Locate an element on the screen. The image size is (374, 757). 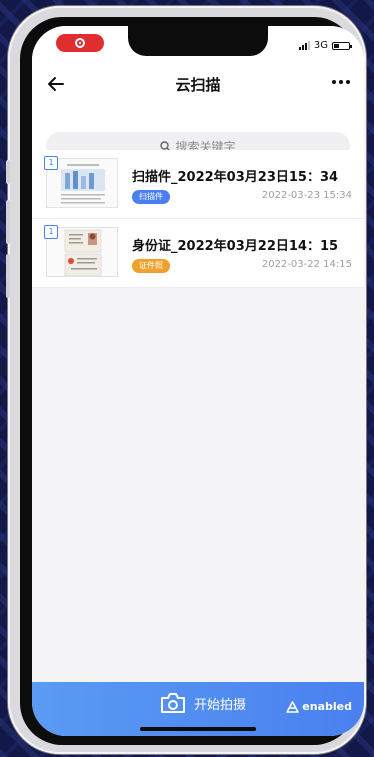
file-name: 扫描件_2022年03月23日15：34 is located at coordinates (235, 177).